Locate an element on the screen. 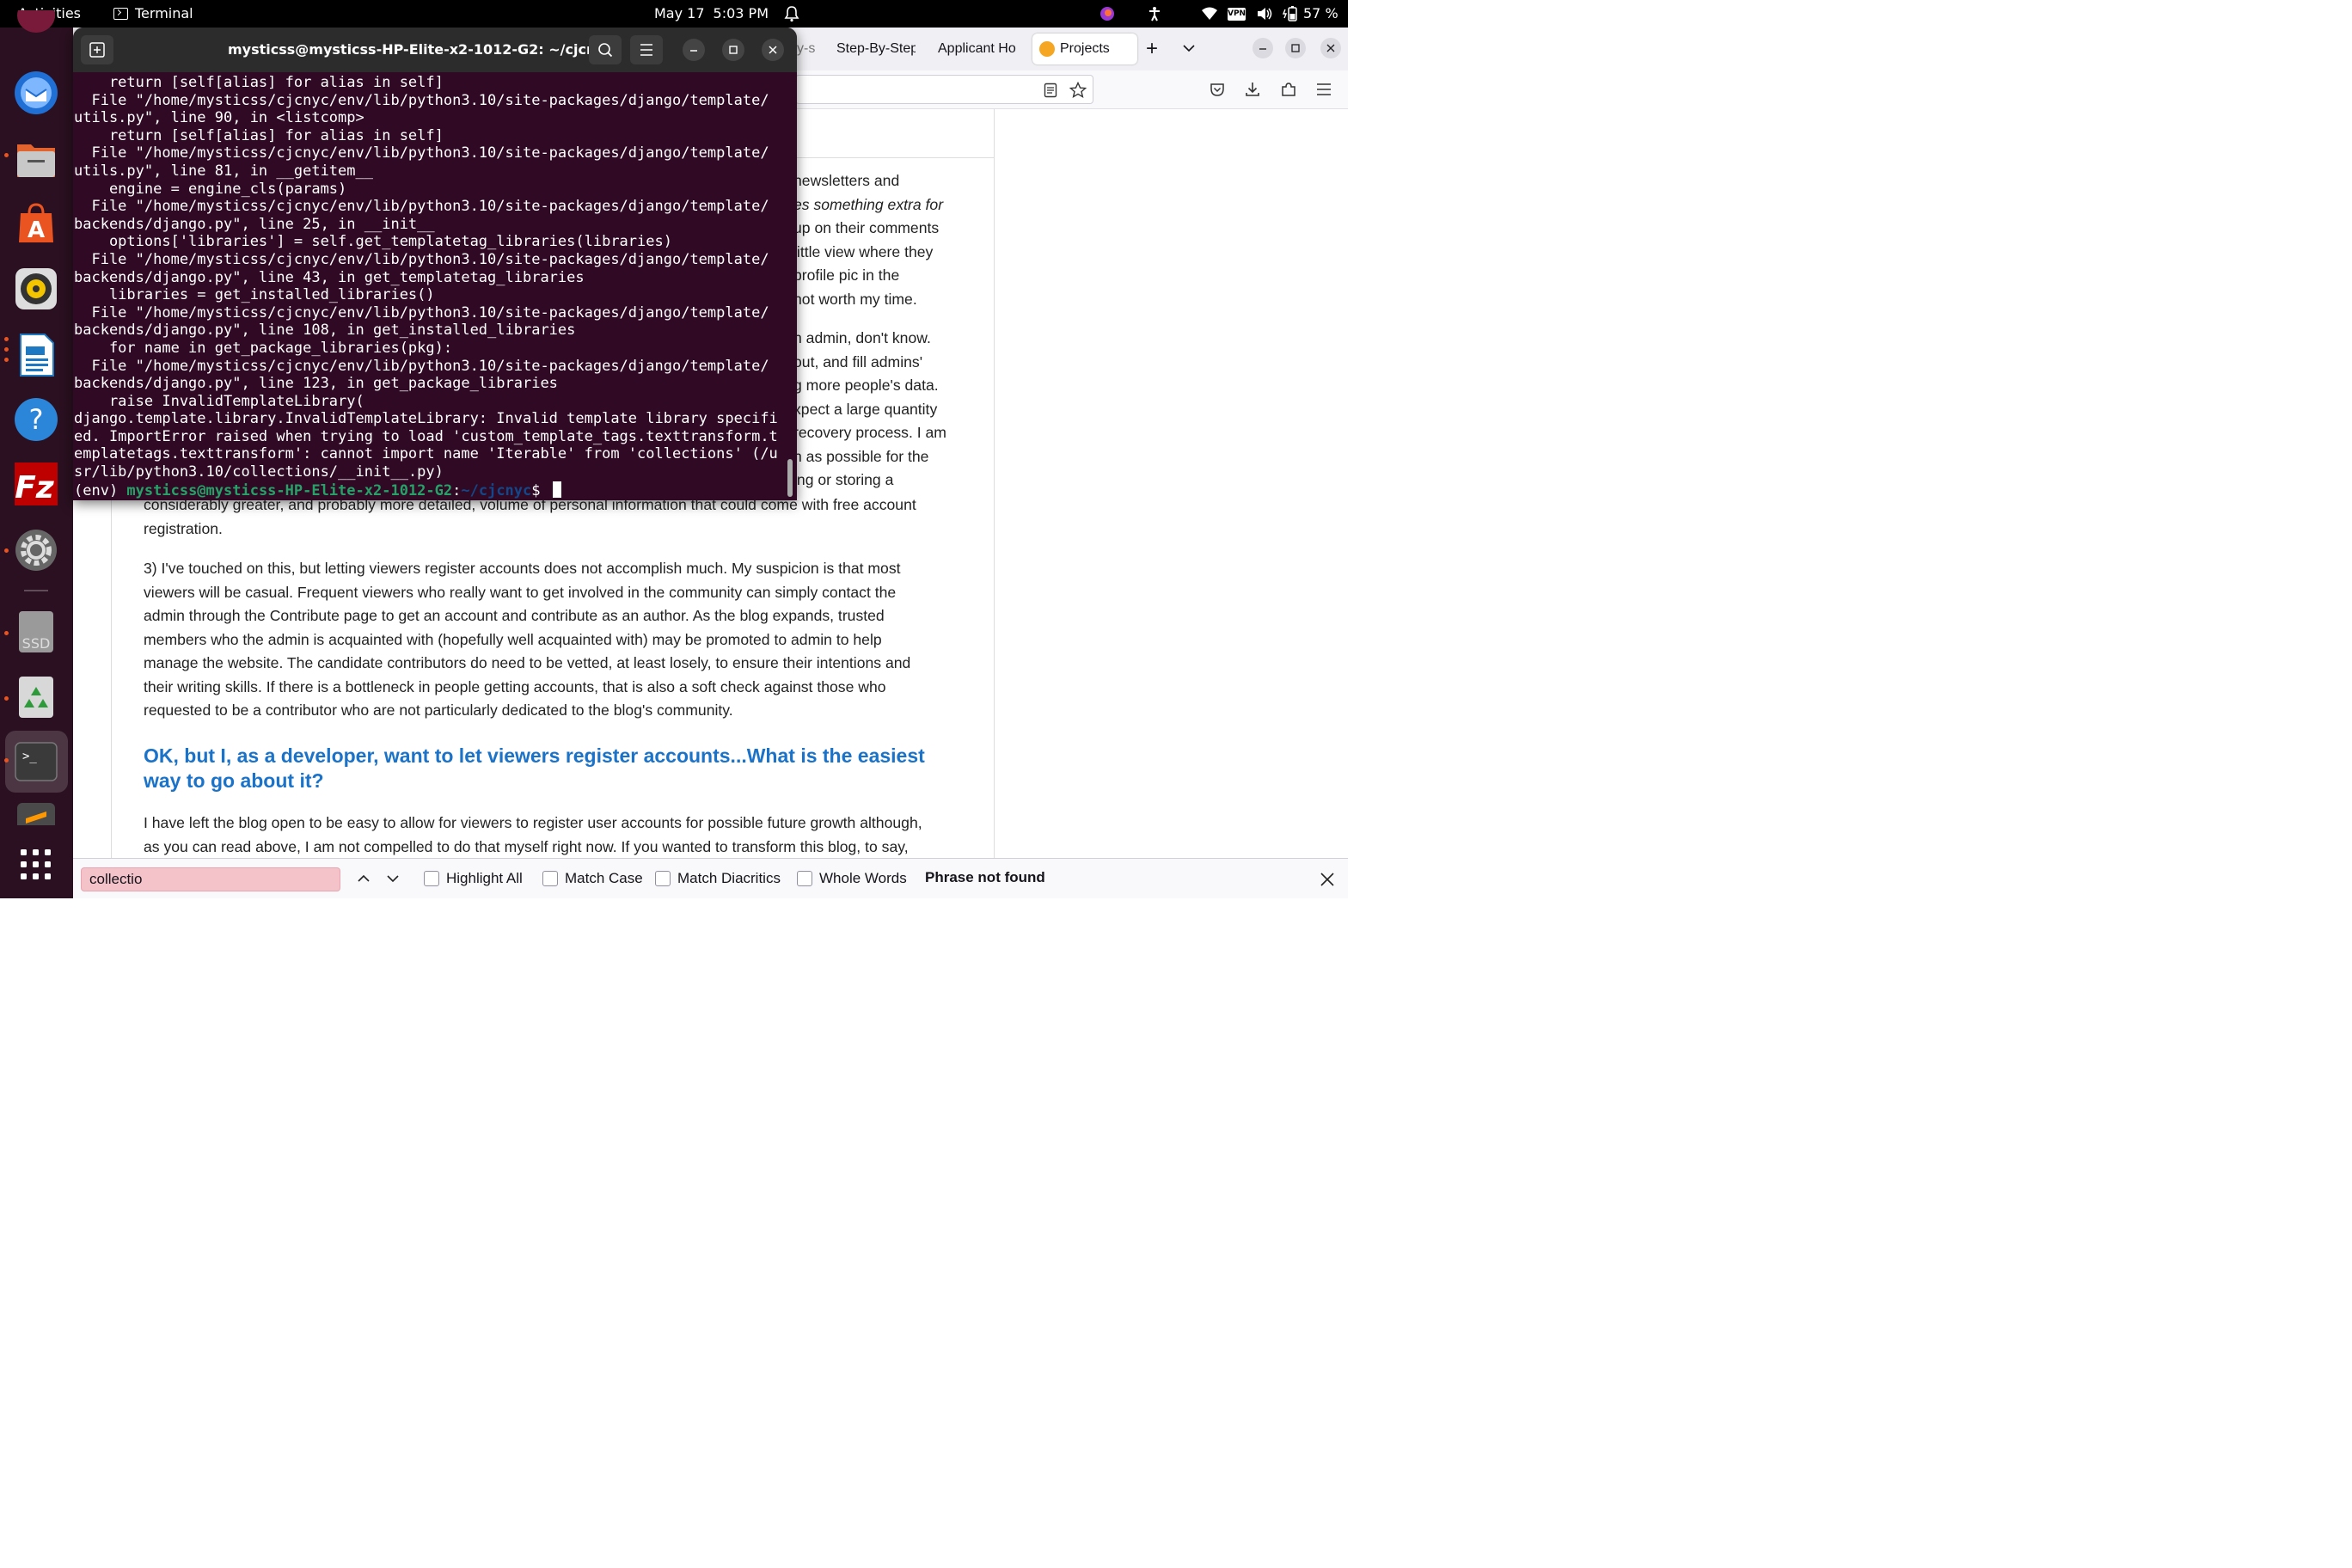 This screenshot has height=1568, width=2352. files-icon is located at coordinates (36, 160).